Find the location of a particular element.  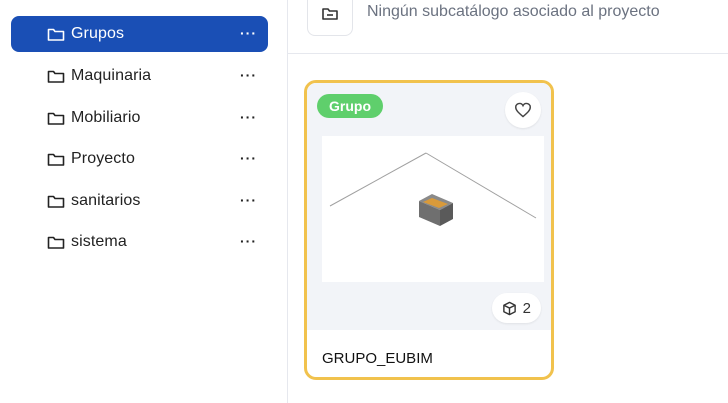

heart-icon is located at coordinates (523, 110).